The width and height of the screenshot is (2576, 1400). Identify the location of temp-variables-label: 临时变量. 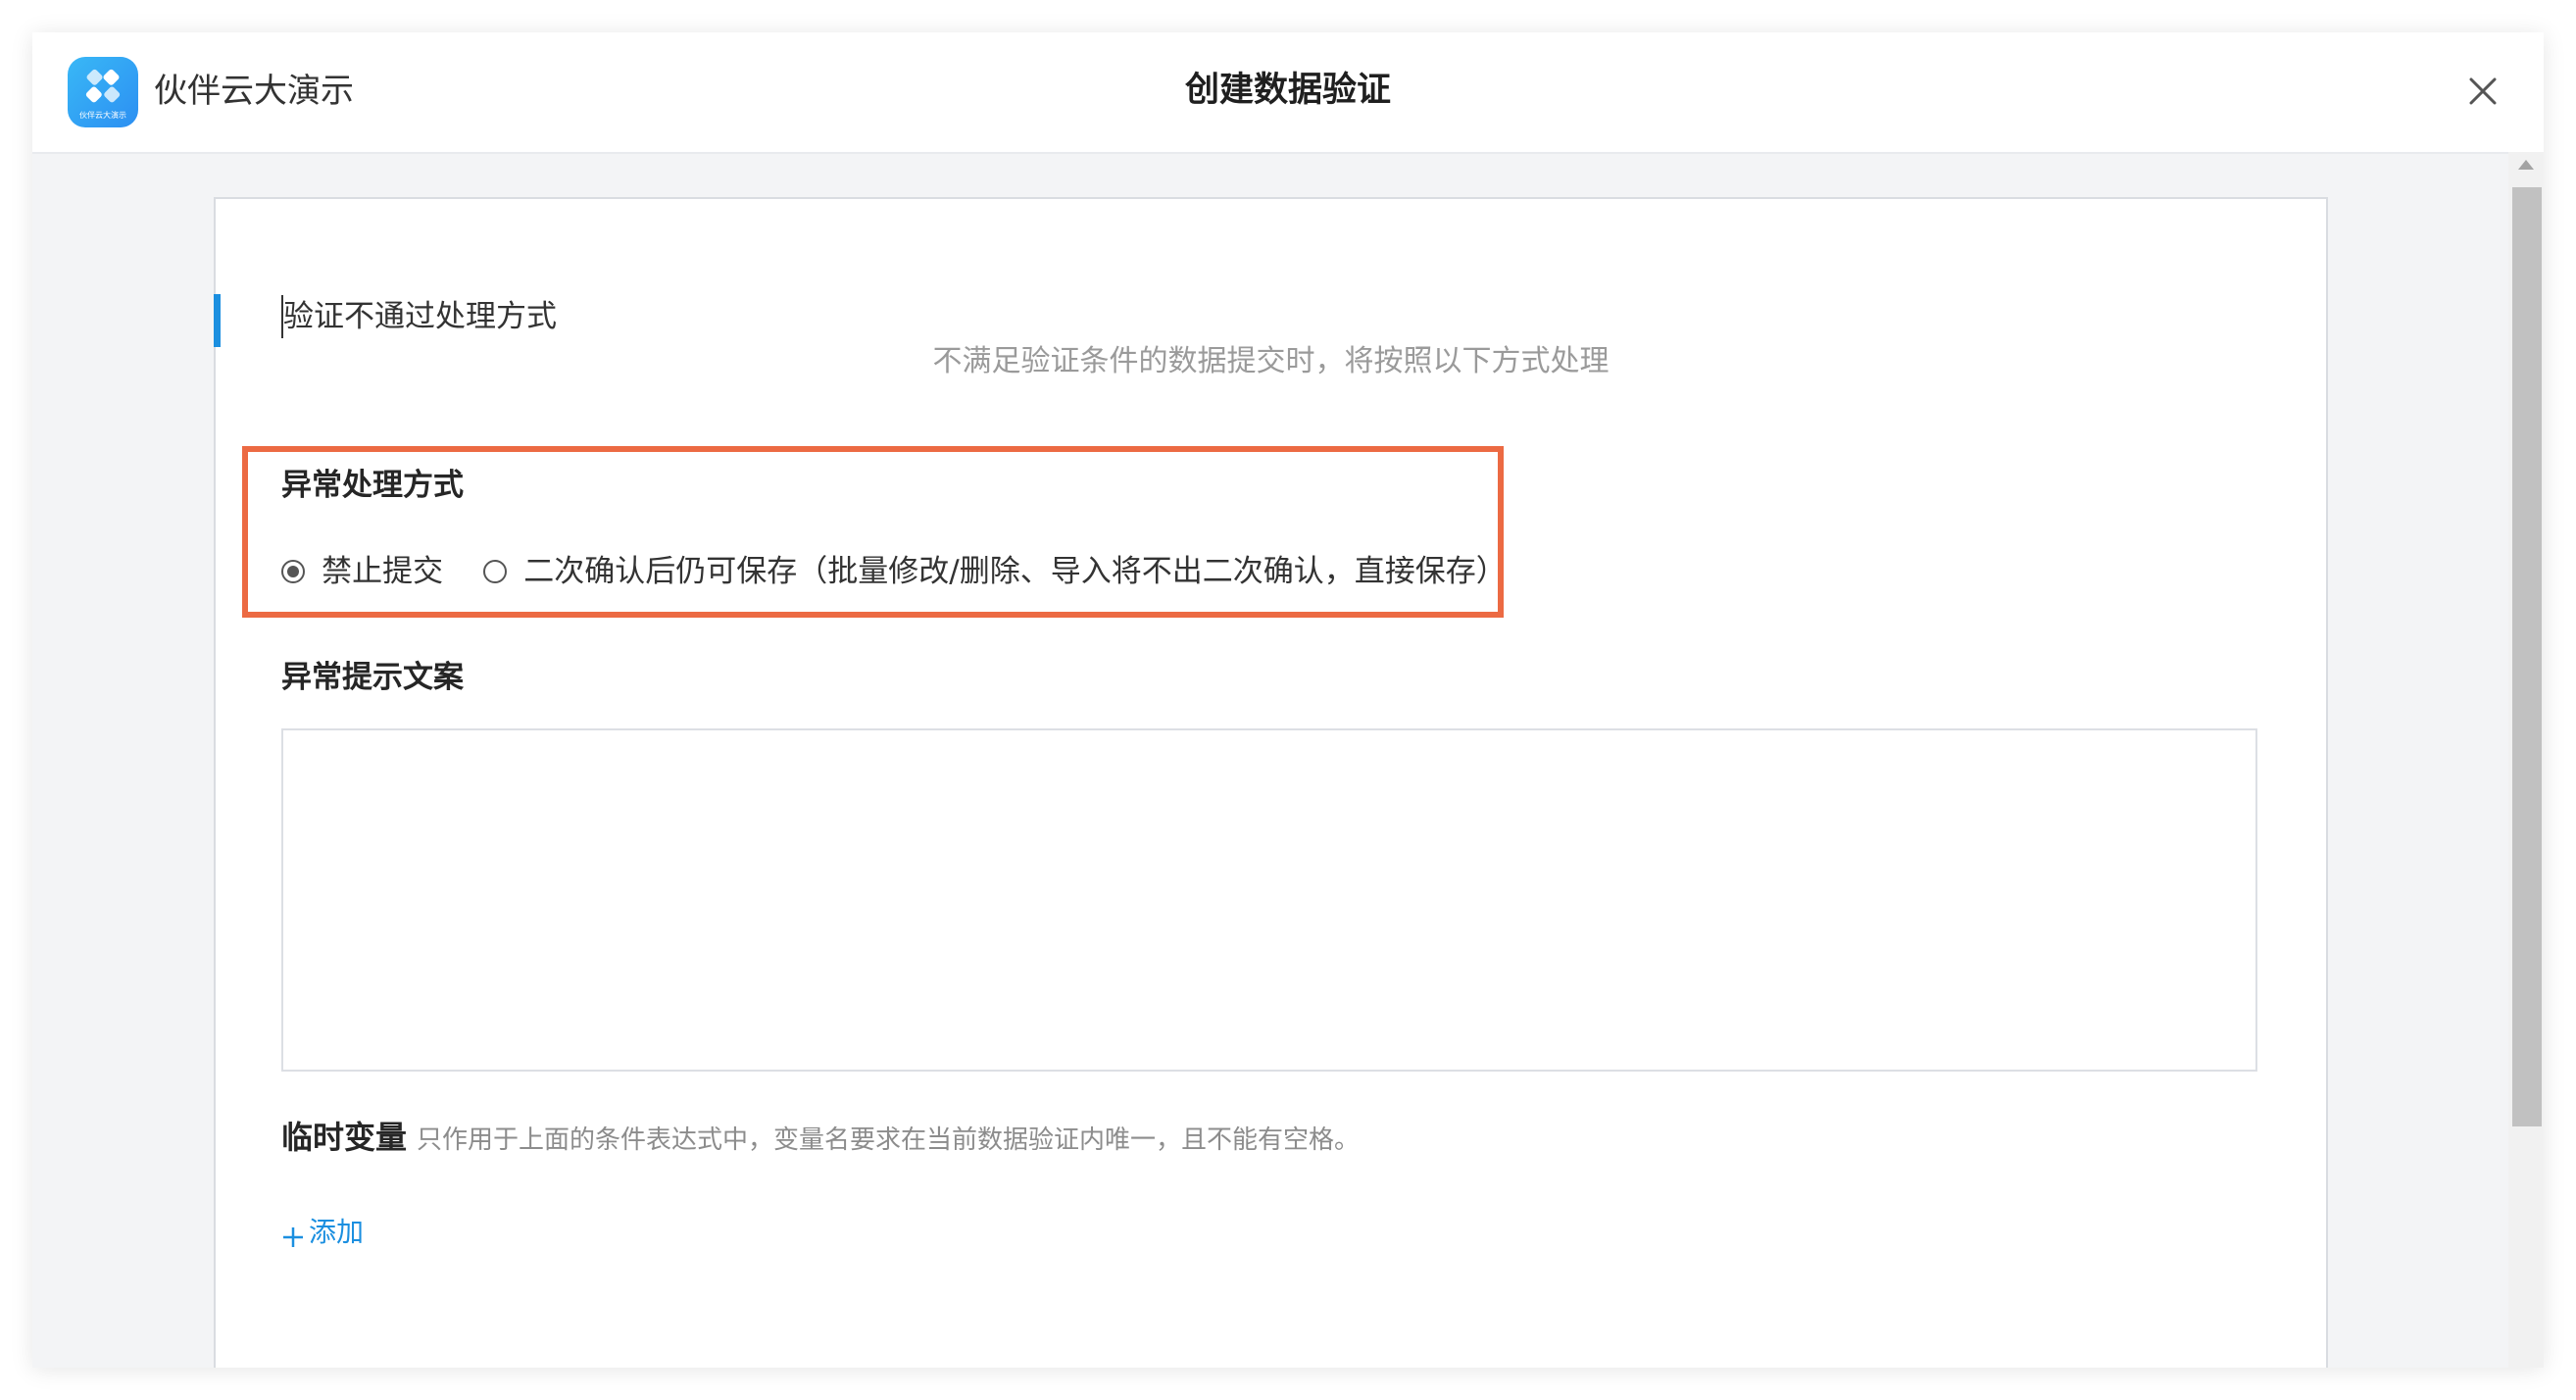
(344, 1137).